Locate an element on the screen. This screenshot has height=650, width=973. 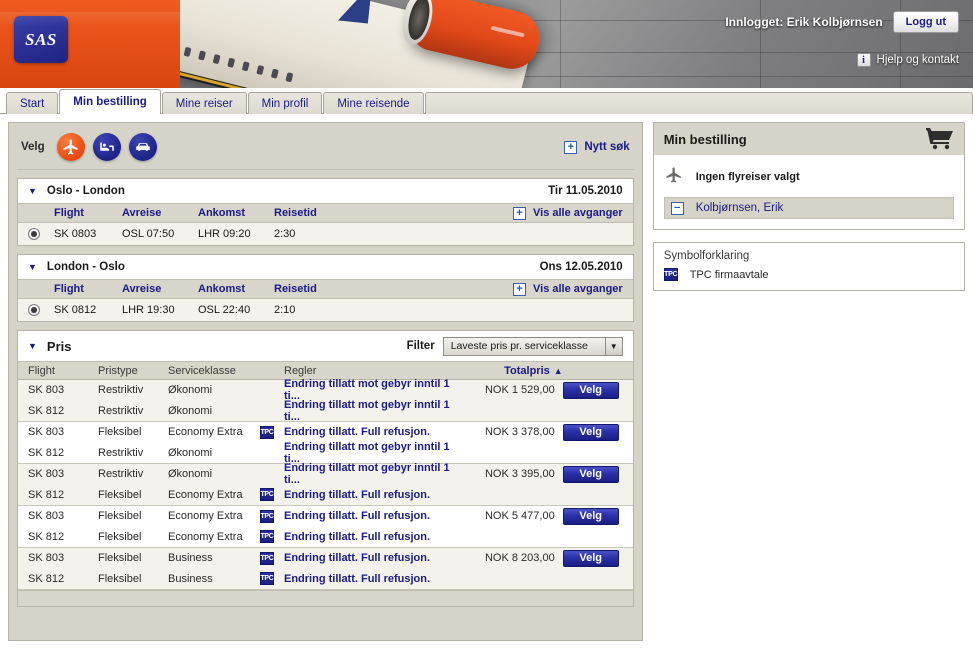
login-status: Innlogget: Erik Kolbjørnsen Logg ut is located at coordinates (842, 22).